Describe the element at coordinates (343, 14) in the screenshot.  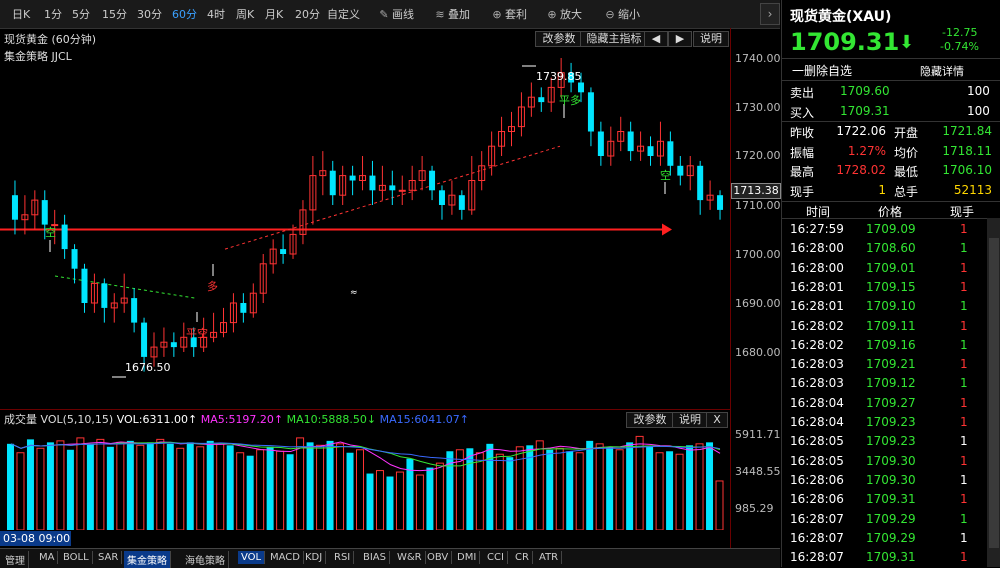
I see `period-custom: 自定义` at that location.